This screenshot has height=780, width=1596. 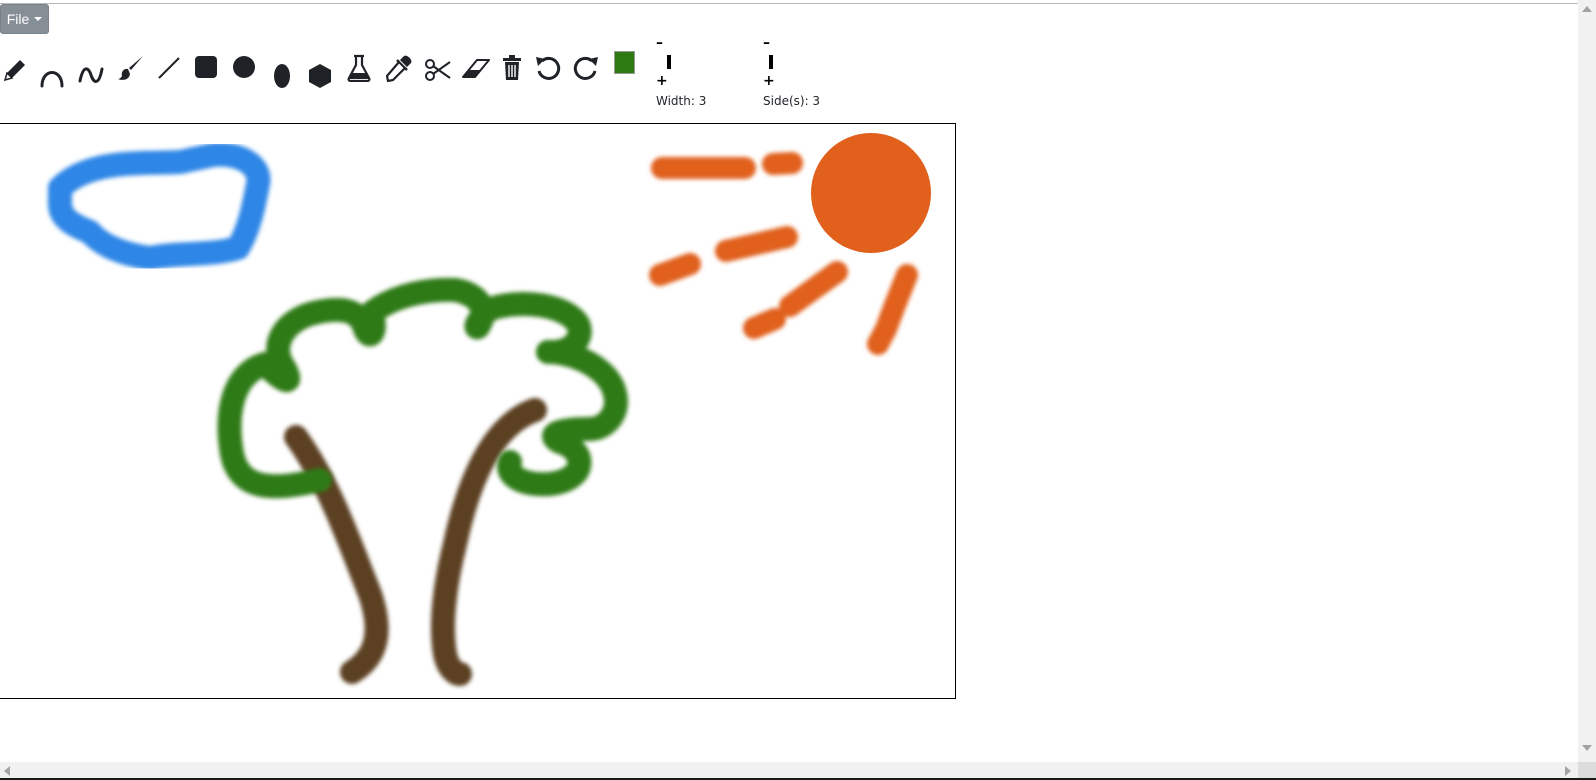 What do you see at coordinates (766, 43) in the screenshot?
I see `sides-decrease-button: –` at bounding box center [766, 43].